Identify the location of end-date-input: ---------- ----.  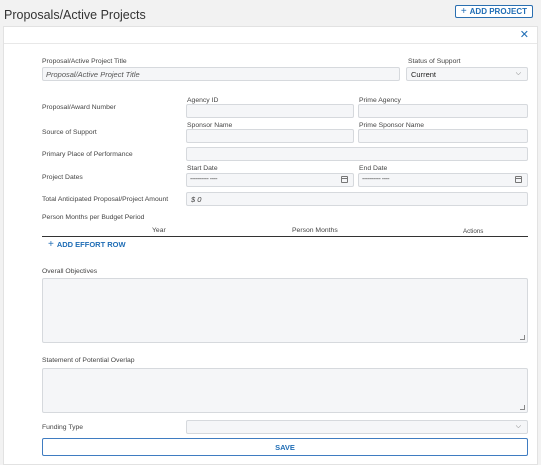
(443, 180).